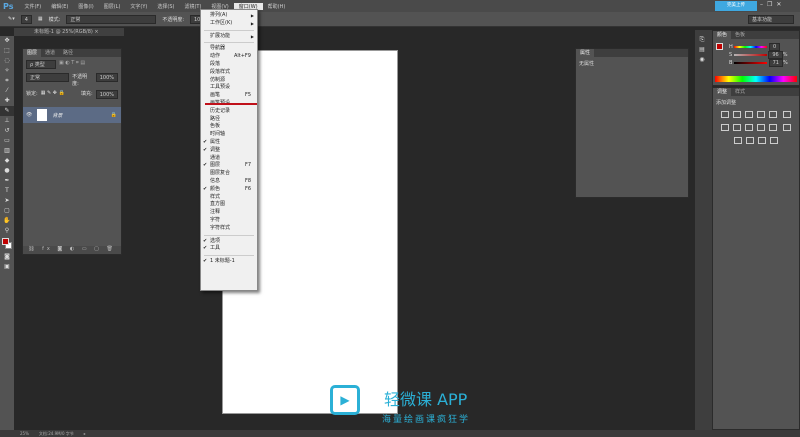  Describe the element at coordinates (229, 166) in the screenshot. I see `window-menu-item: ✔ 图层 F7` at that location.